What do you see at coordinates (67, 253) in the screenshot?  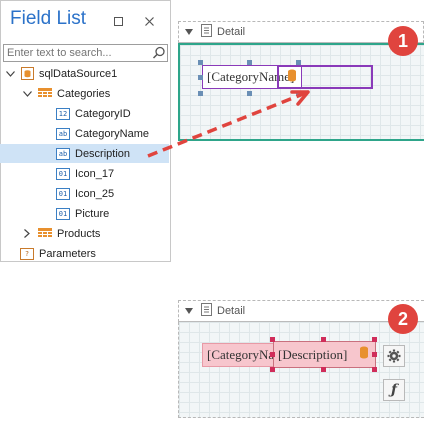 I see `tree-item-label: Parameters` at bounding box center [67, 253].